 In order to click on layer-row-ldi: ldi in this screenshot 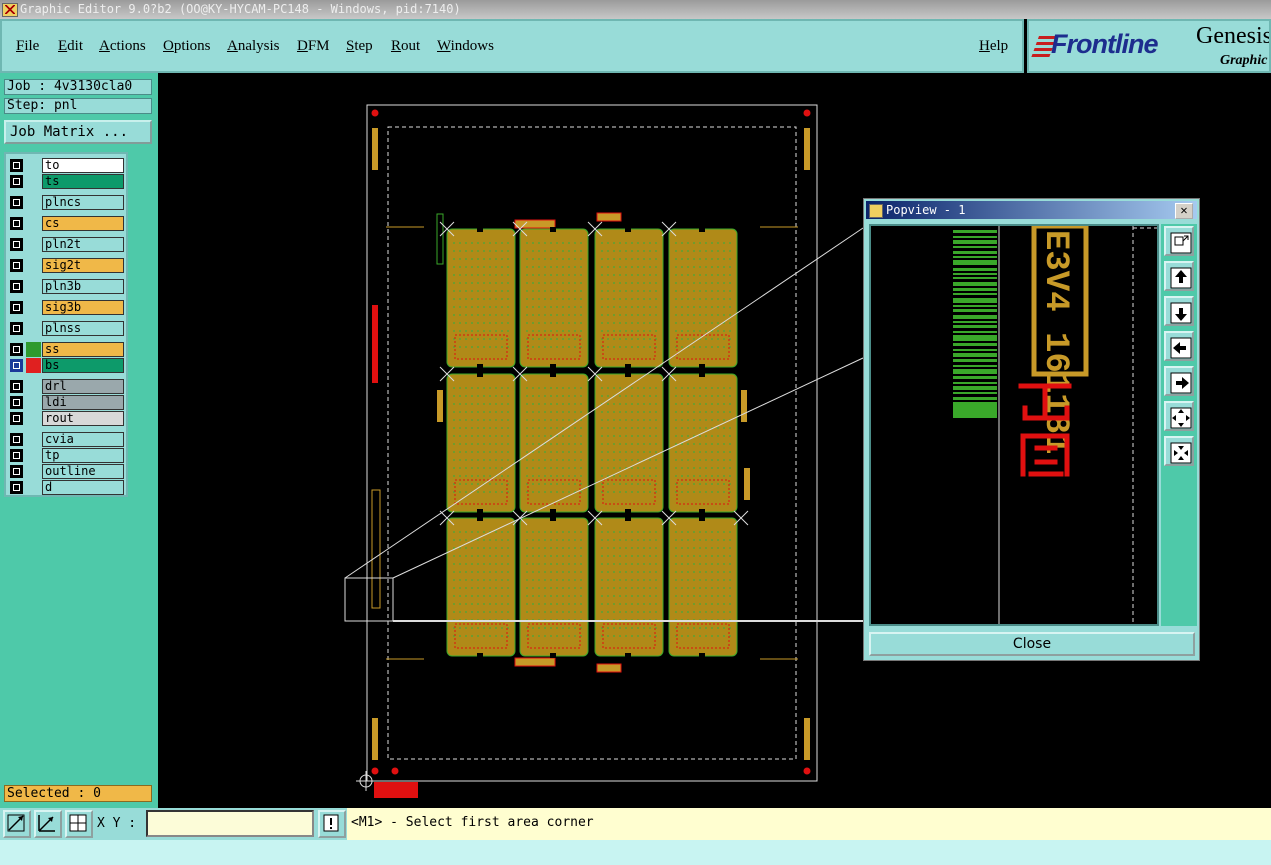, I will do `click(66, 402)`.